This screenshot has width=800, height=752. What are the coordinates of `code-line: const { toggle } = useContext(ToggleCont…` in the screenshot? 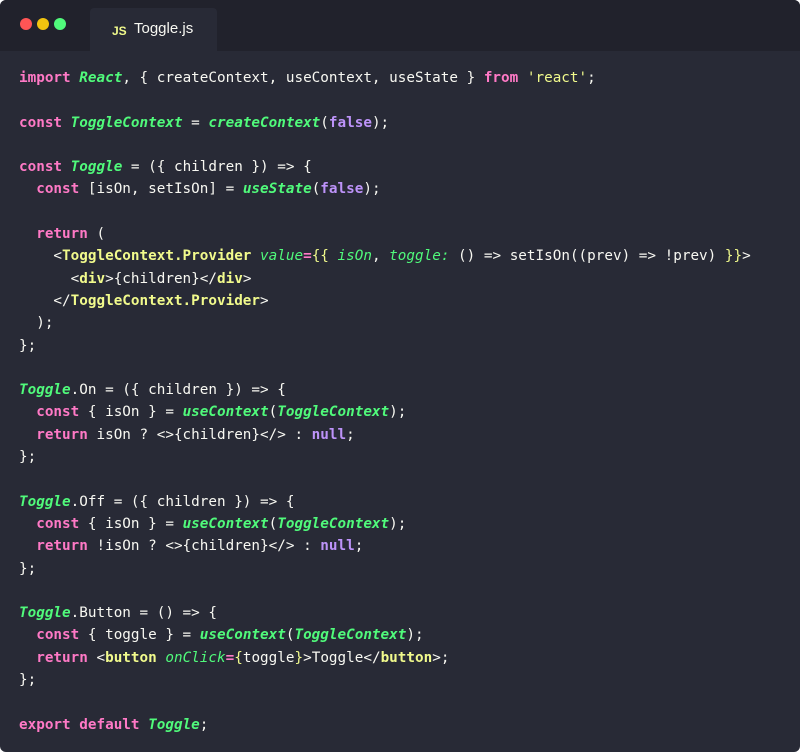 It's located at (409, 635).